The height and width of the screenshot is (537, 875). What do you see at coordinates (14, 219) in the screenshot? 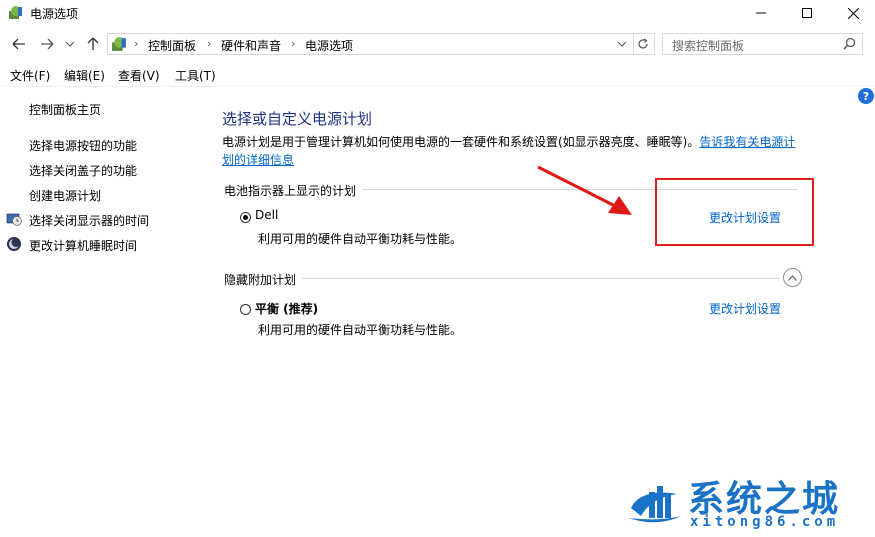
I see `display-clock-icon` at bounding box center [14, 219].